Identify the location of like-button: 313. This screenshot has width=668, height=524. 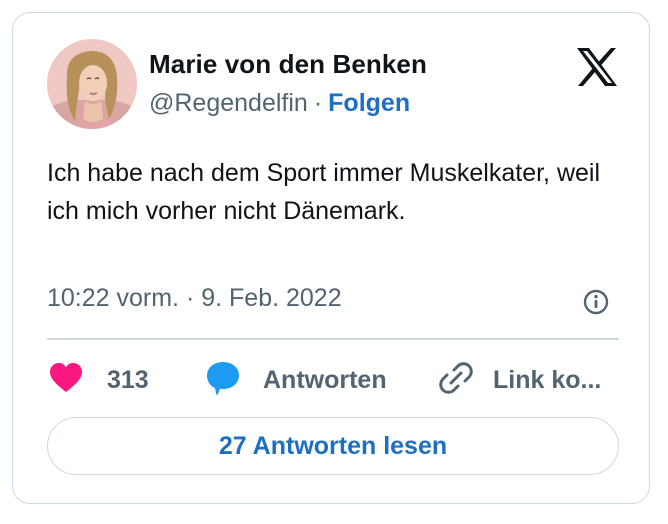
(99, 380).